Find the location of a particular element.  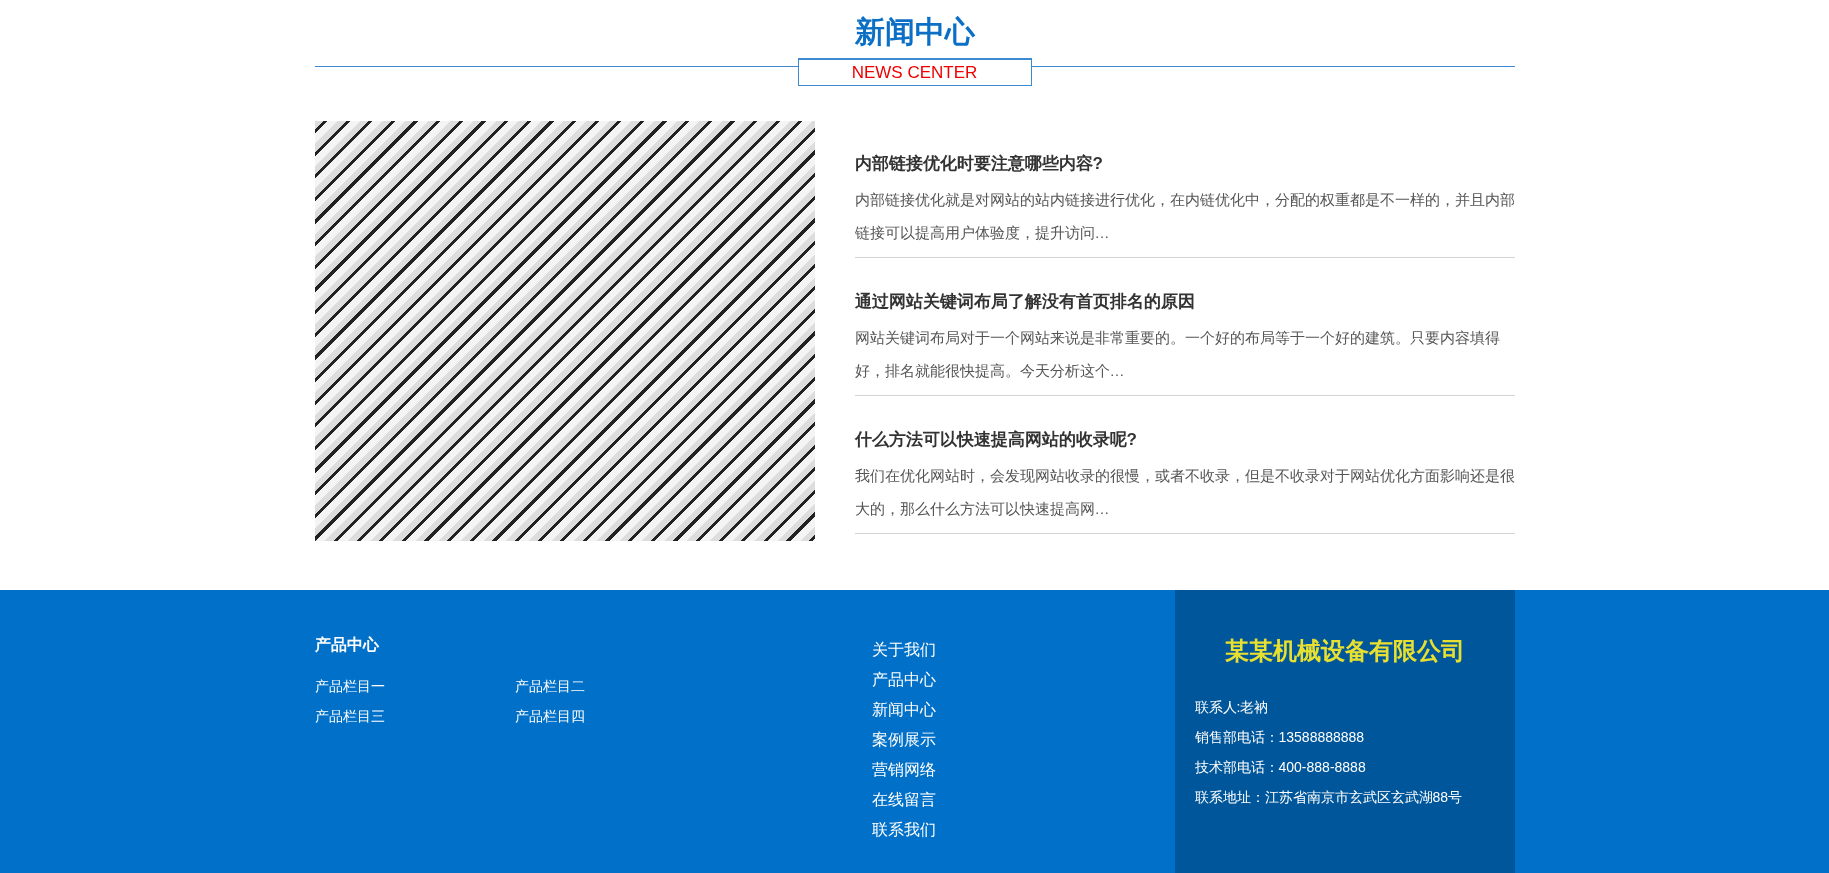

footer-nav-link: 在线留言 is located at coordinates (903, 800).